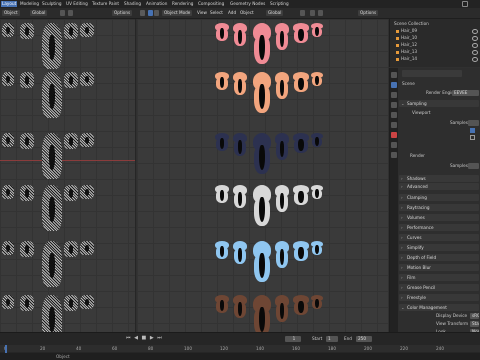  What do you see at coordinates (394, 75) in the screenshot?
I see `tool-tab-icon` at bounding box center [394, 75].